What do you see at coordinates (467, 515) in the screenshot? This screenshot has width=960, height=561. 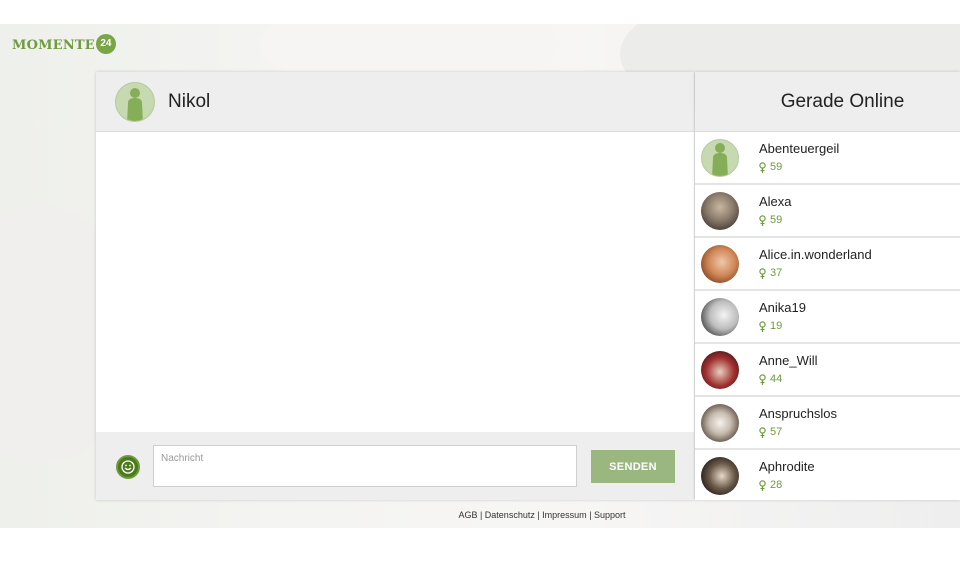 I see `footer-link-agb: AGB` at bounding box center [467, 515].